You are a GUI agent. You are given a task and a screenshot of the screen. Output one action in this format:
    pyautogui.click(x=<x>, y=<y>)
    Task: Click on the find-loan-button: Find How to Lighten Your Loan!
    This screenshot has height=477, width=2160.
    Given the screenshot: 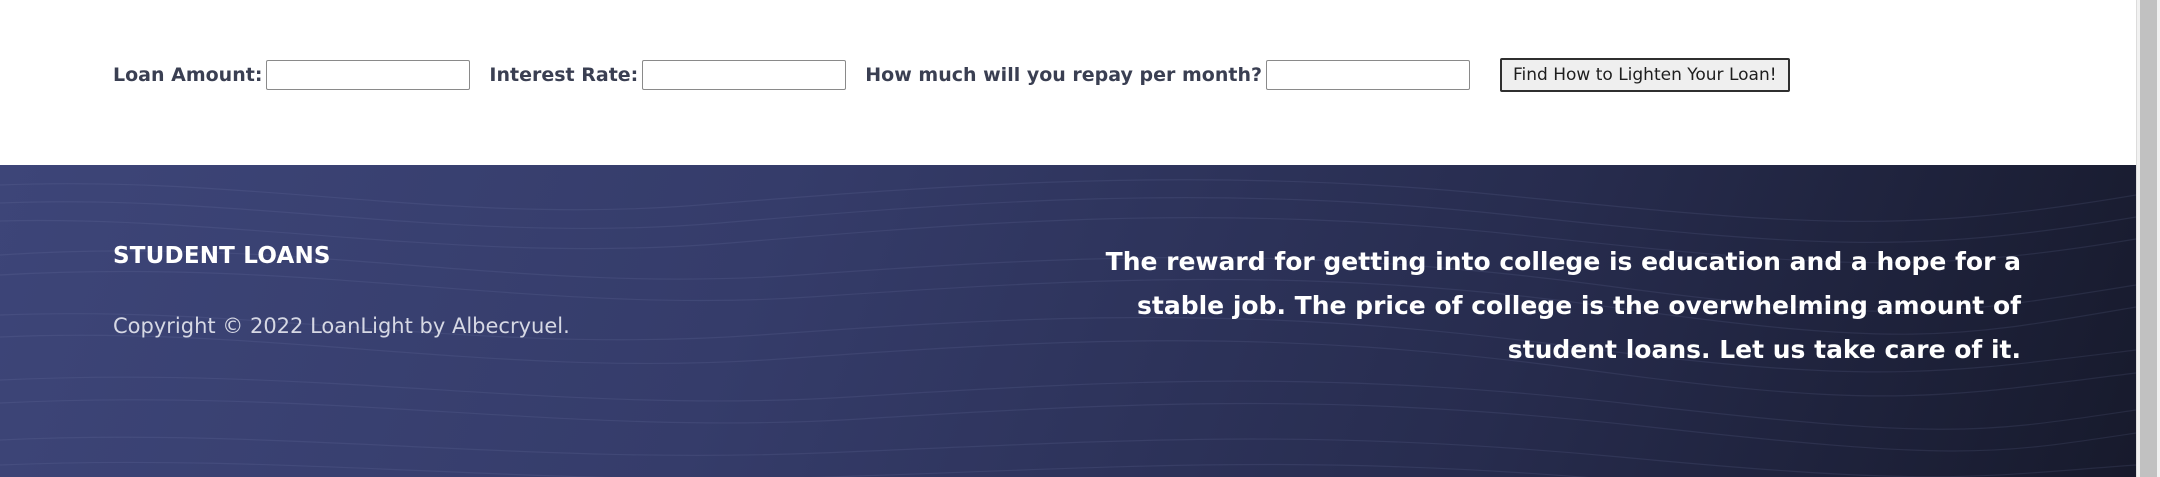 What is the action you would take?
    pyautogui.click(x=1645, y=75)
    